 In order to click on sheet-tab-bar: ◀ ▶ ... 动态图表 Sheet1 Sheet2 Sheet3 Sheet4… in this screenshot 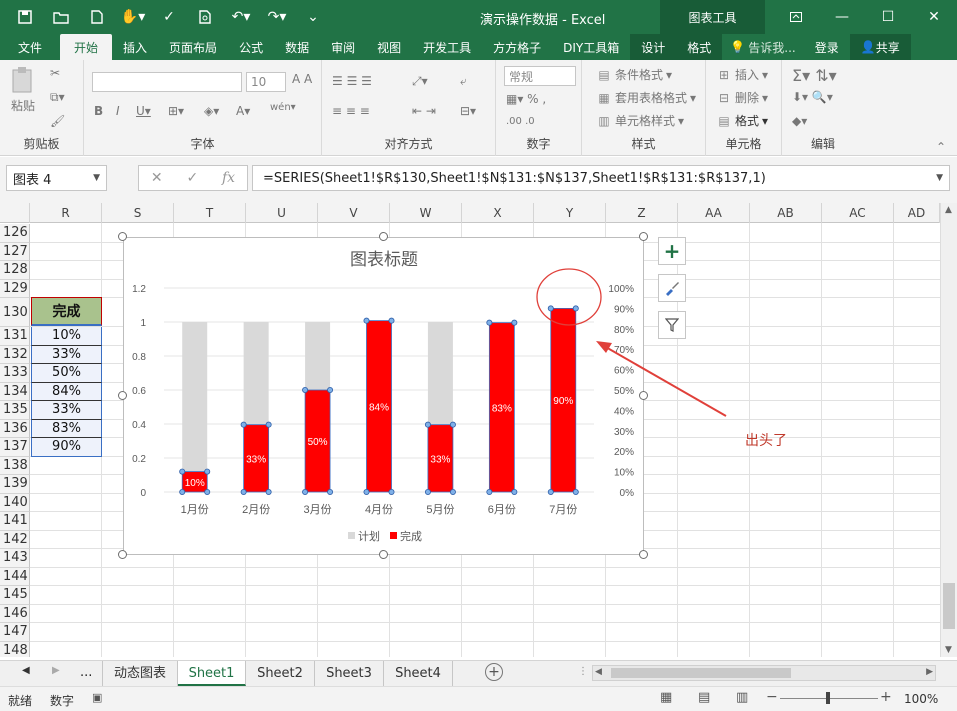, I will do `click(478, 673)`.